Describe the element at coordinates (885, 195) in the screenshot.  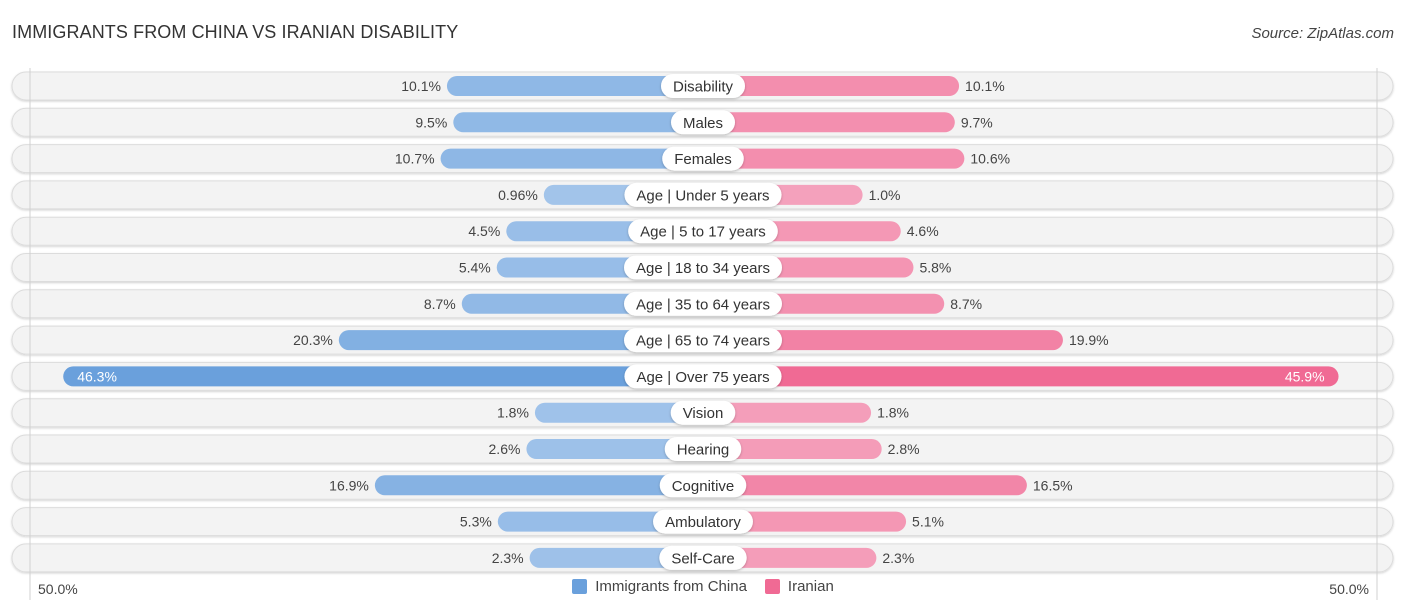
I see `value-label-iranian: 1.0%` at that location.